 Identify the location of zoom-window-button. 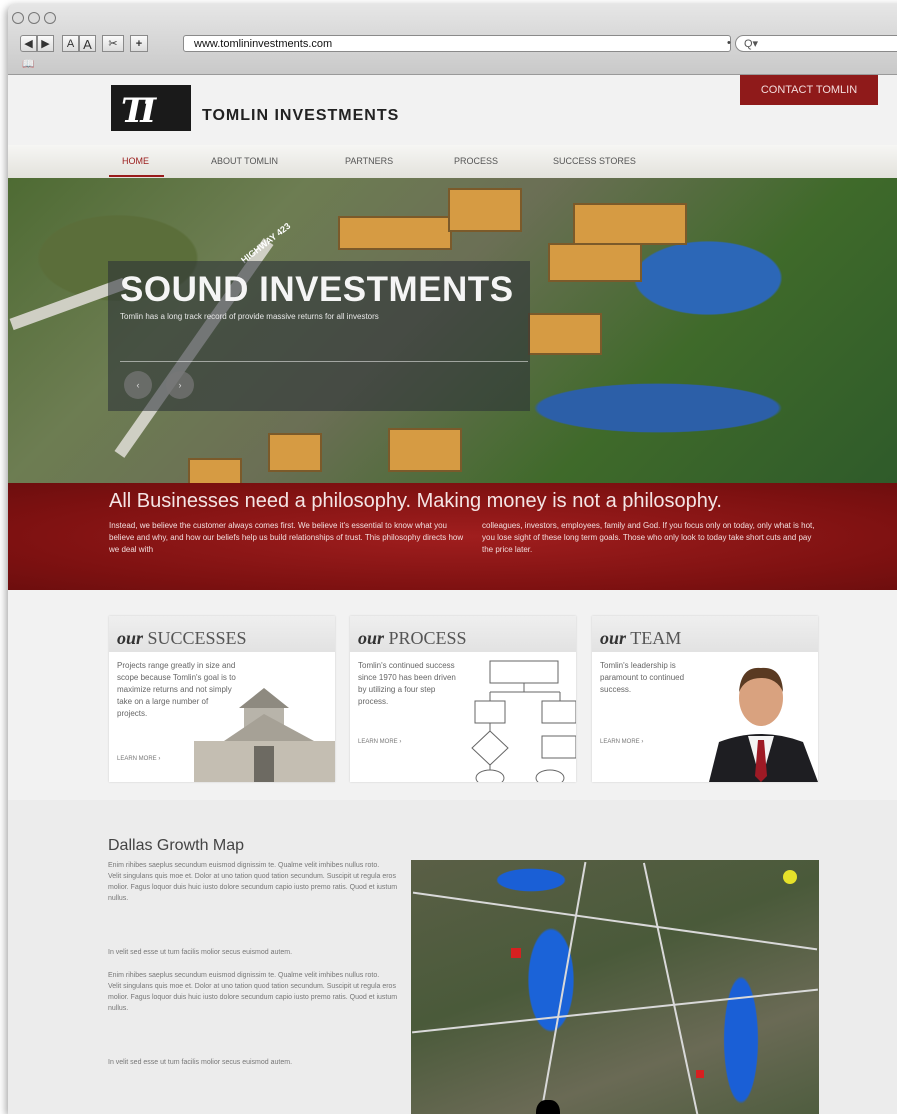
(50, 18).